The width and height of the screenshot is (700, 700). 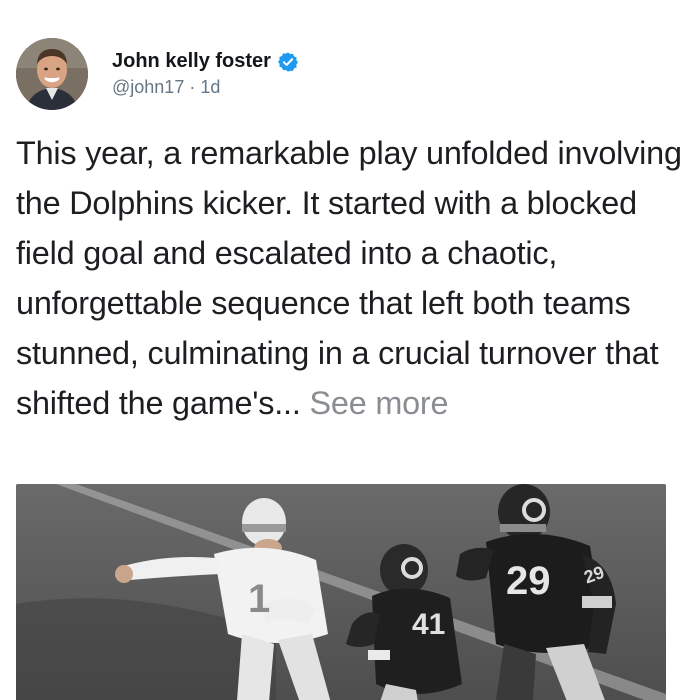 I want to click on author-meta: John kelly foster @john17 · 1d, so click(x=205, y=74).